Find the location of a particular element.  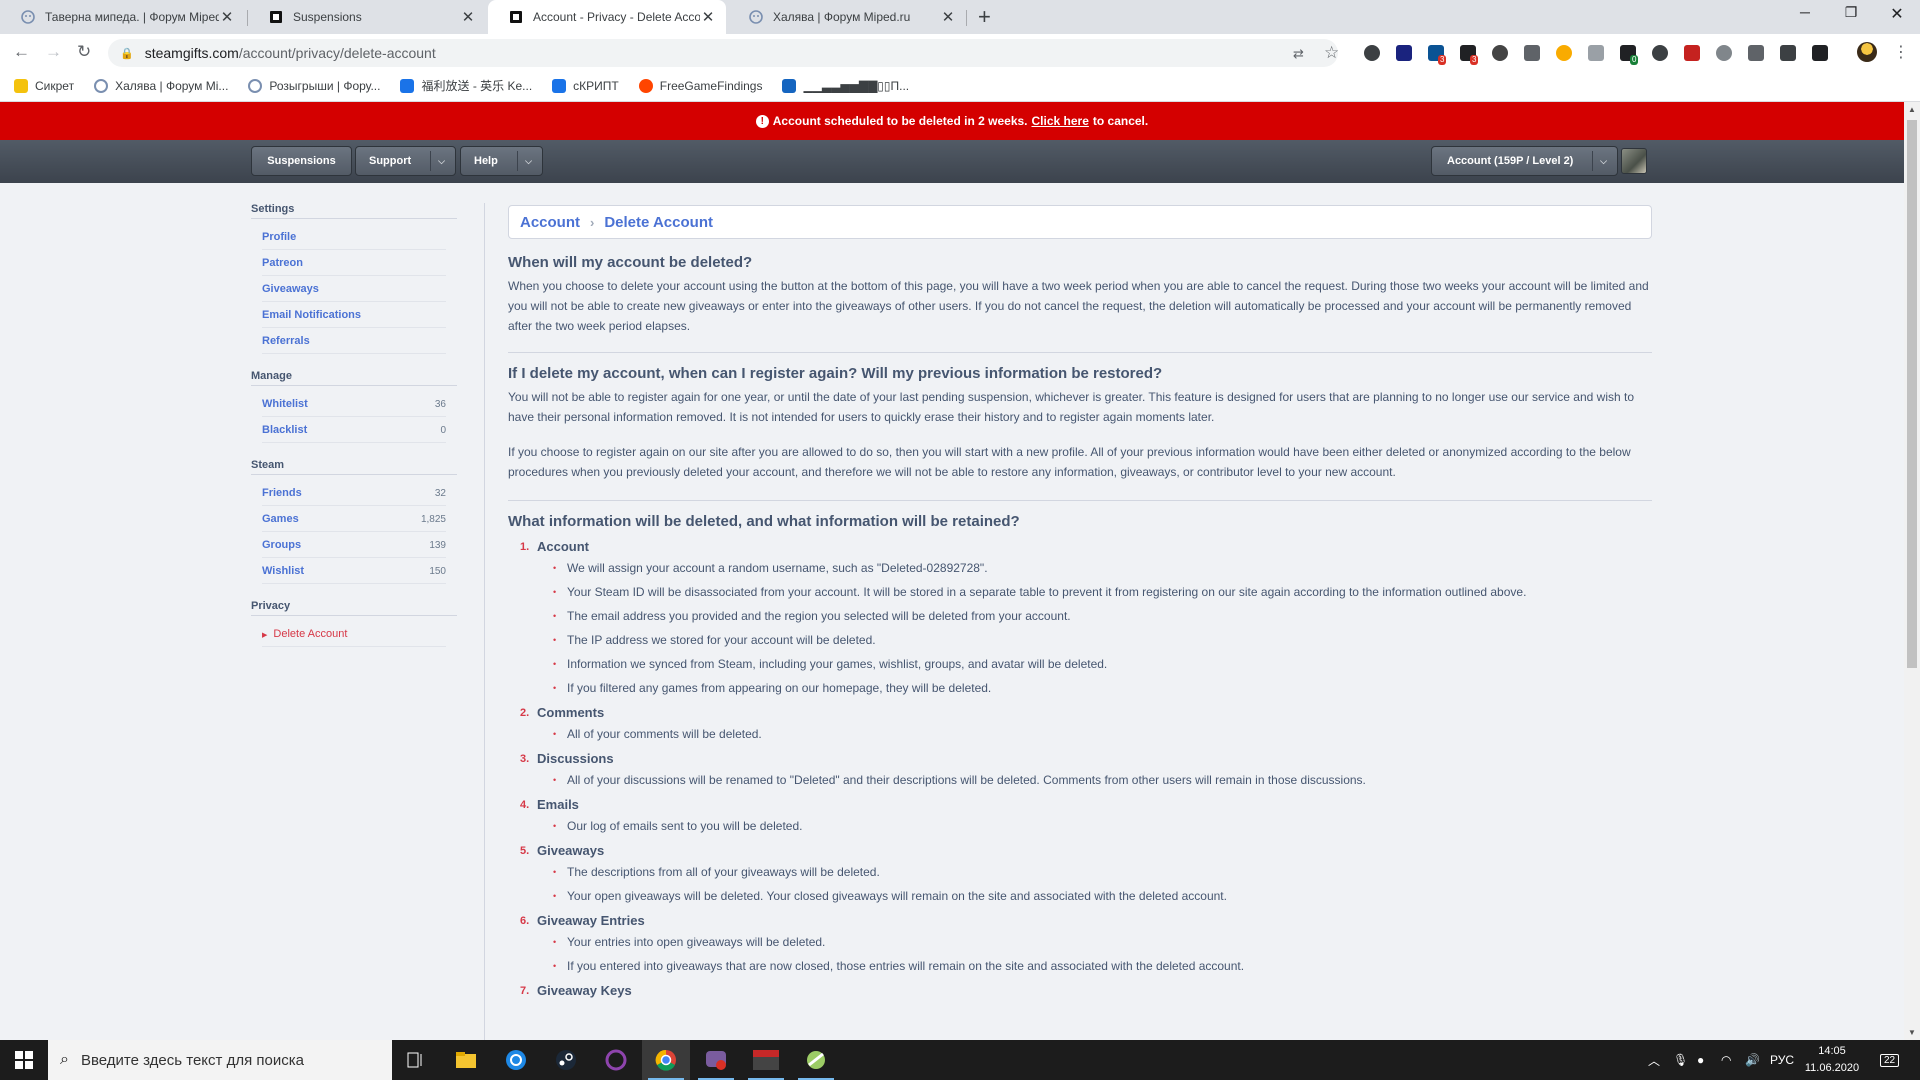

close-window-icon: ✕ is located at coordinates (1897, 14).